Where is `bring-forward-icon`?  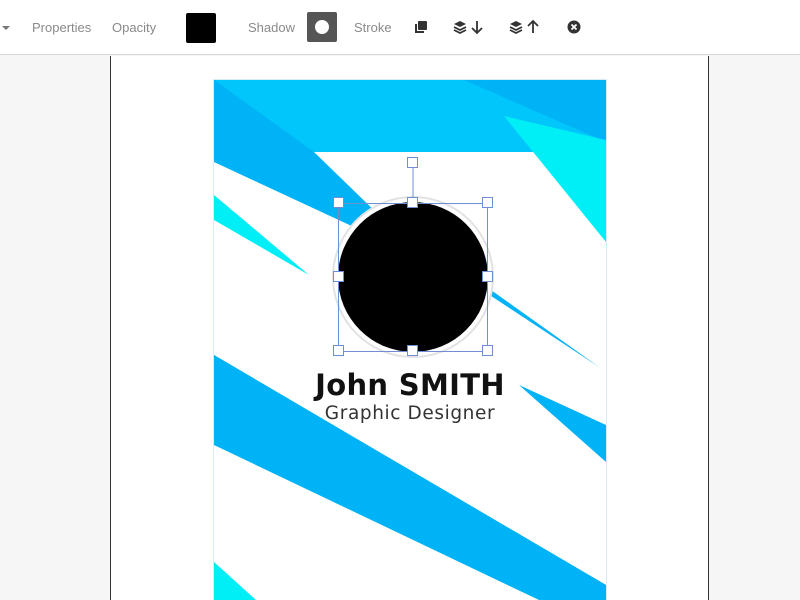
bring-forward-icon is located at coordinates (524, 27).